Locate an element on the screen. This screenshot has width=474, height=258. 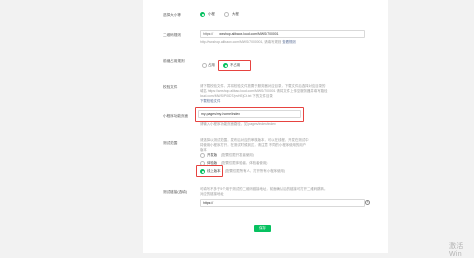
mini-page-hint: 请输入小程序功能页面路径，如 pages/index/index is located at coordinates (238, 124).